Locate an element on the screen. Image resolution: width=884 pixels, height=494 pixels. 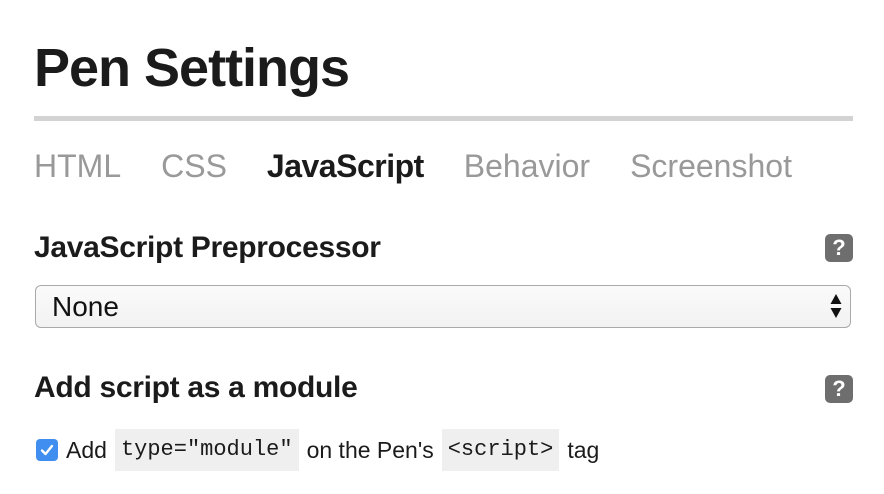
module-text-after: tag is located at coordinates (583, 449).